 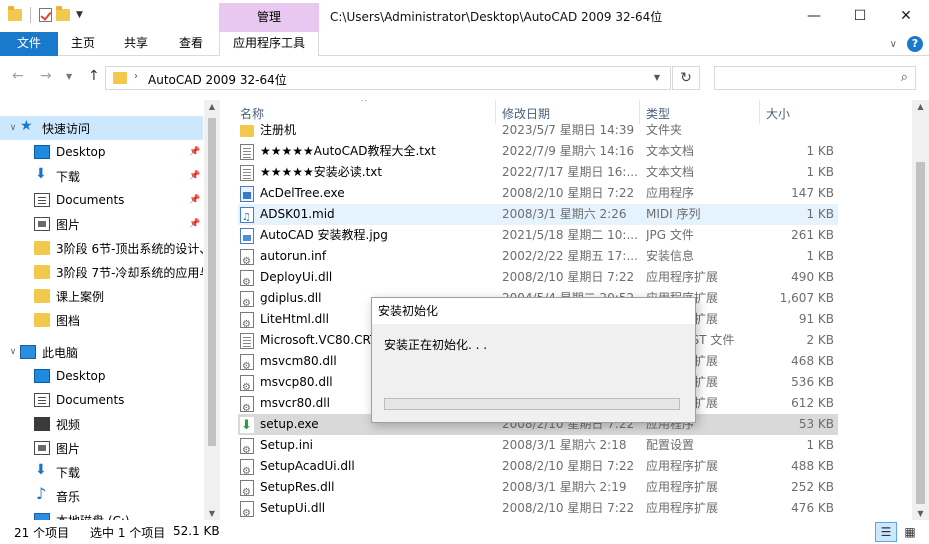 What do you see at coordinates (45, 15) in the screenshot?
I see `properties-check-icon` at bounding box center [45, 15].